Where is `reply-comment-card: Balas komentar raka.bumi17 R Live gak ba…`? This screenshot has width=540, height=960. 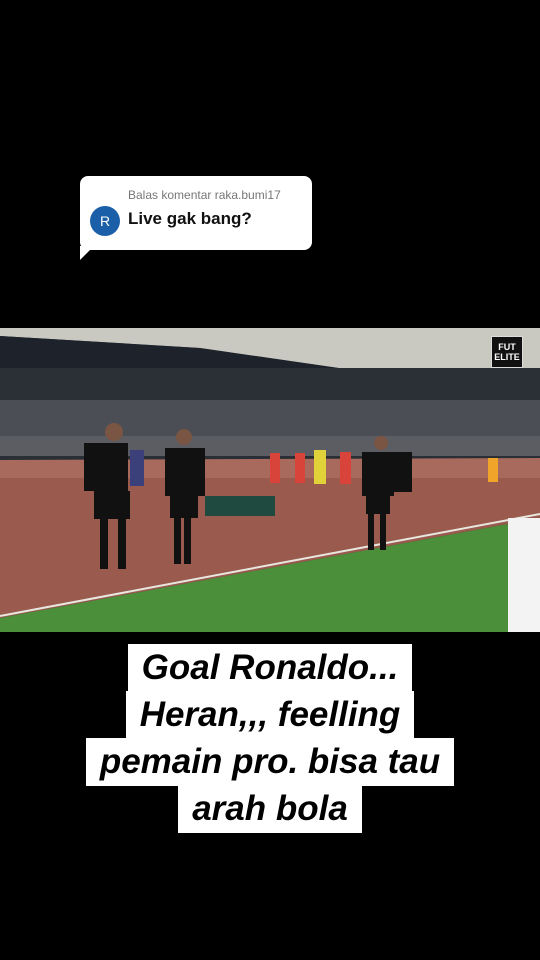 reply-comment-card: Balas komentar raka.bumi17 R Live gak ba… is located at coordinates (196, 213).